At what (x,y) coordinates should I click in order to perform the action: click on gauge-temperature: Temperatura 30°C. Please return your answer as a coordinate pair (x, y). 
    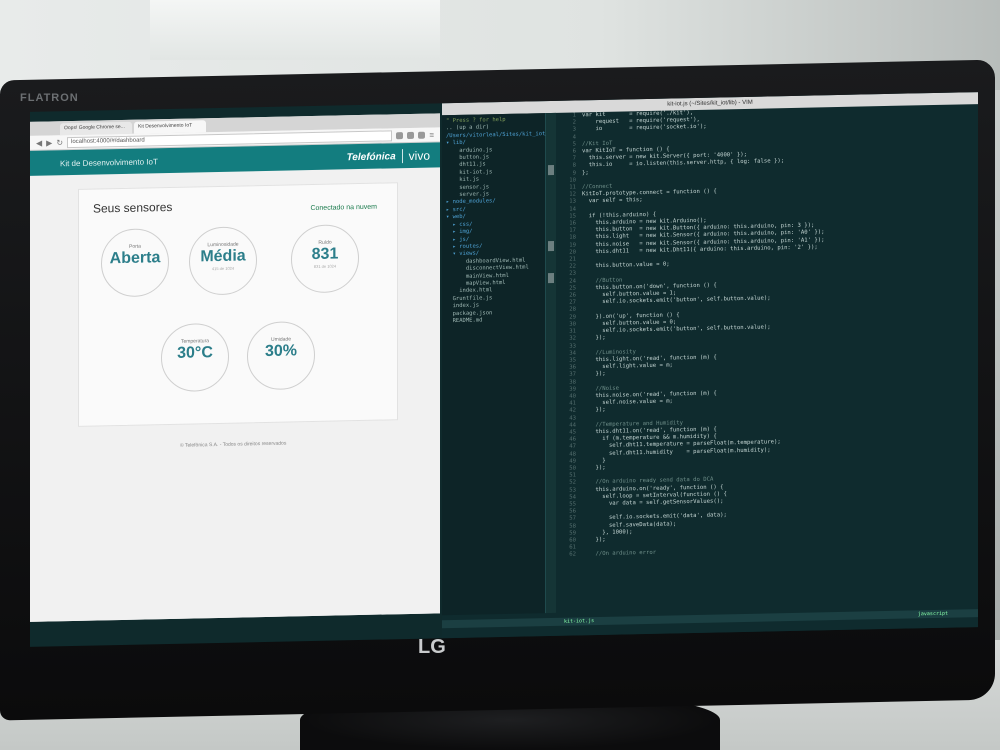
    Looking at the image, I should click on (195, 357).